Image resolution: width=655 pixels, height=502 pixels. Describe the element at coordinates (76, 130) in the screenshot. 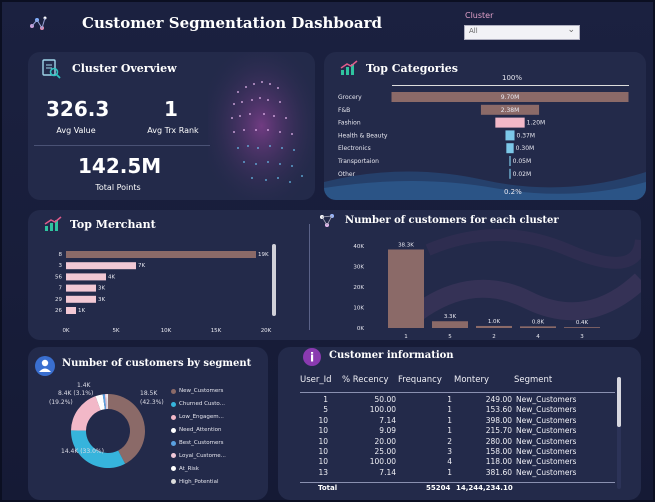

I see `avg-value-label: Avg Value` at that location.